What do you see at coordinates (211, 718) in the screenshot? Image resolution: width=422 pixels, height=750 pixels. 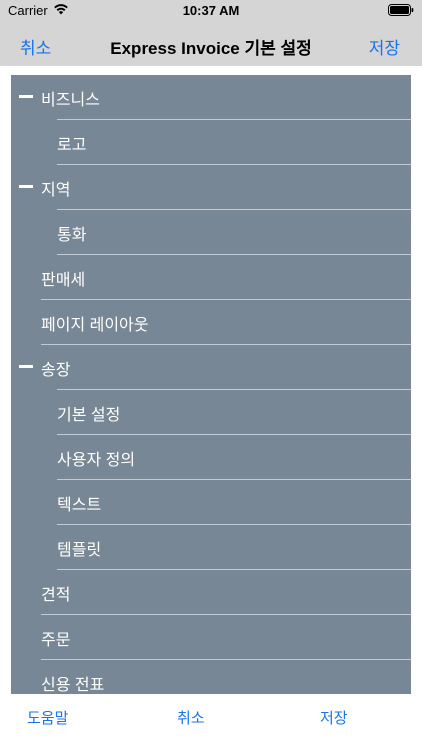 I see `bottom-toolbar: 도움말 취소 저장` at bounding box center [211, 718].